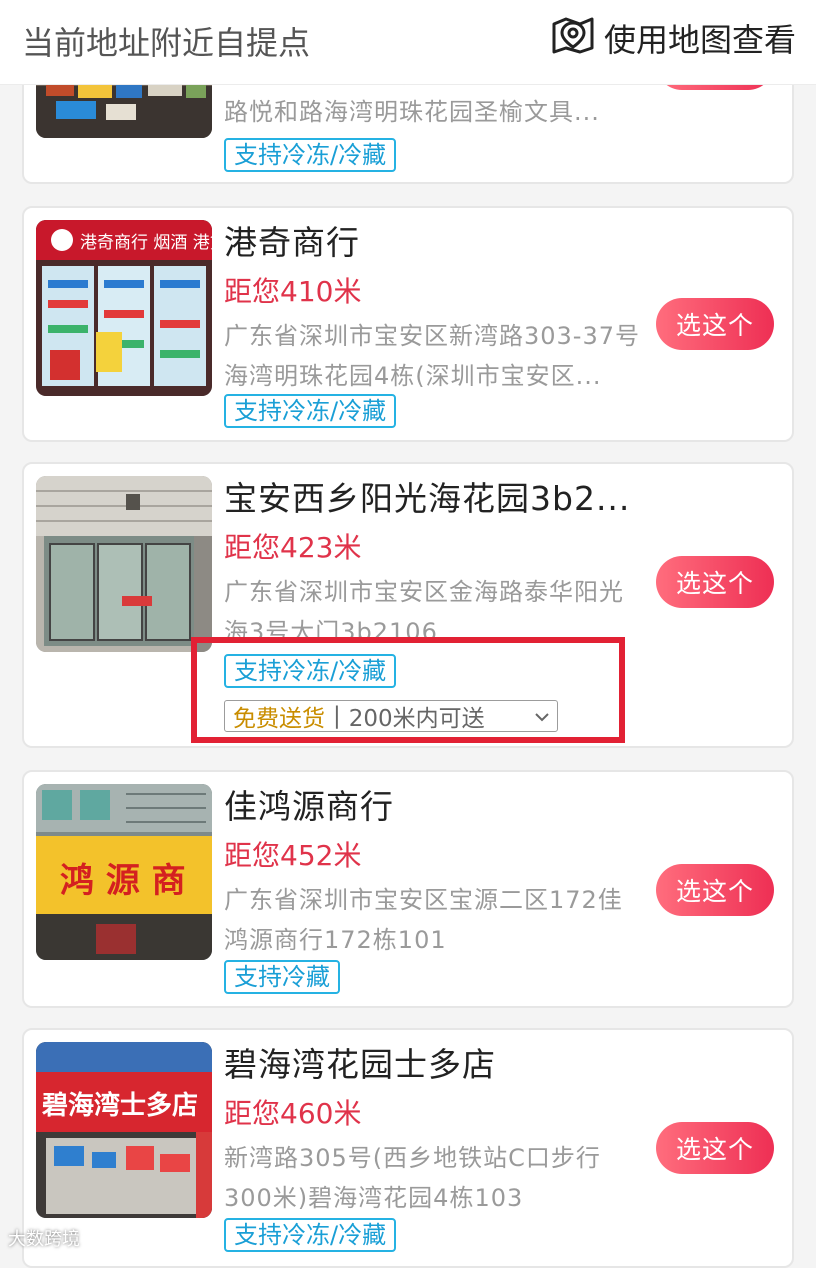 The width and height of the screenshot is (816, 1268). I want to click on store-photo-5-sign: 碧海湾士多店, so click(119, 1105).